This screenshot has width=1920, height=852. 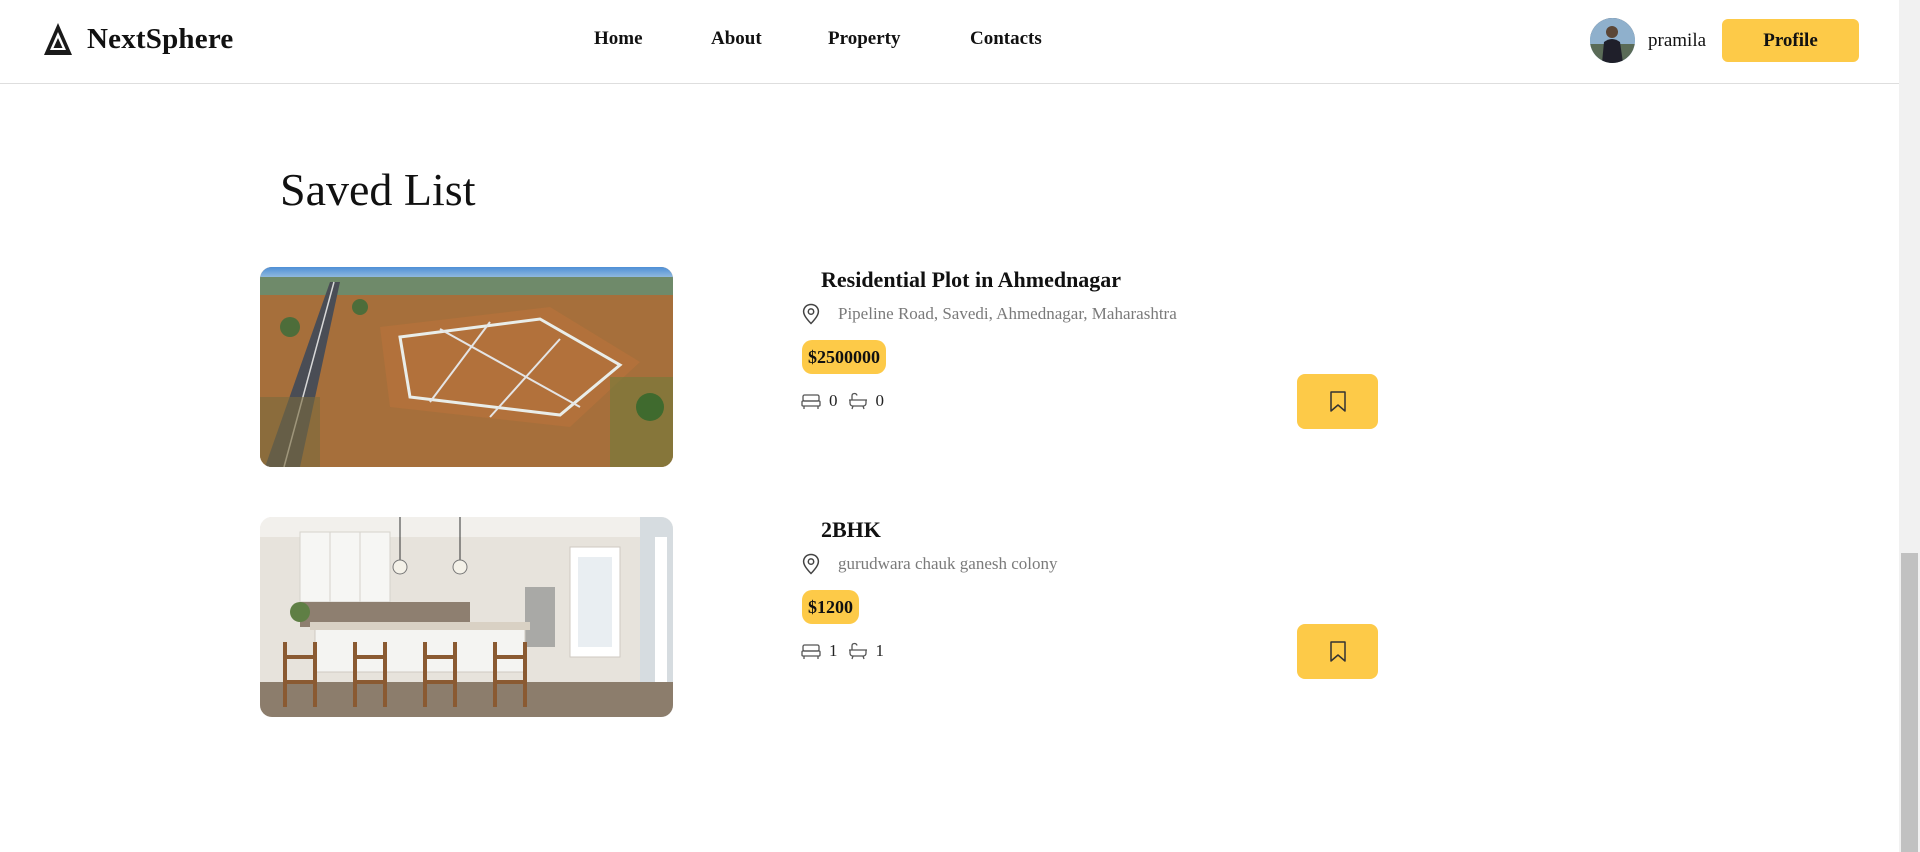 I want to click on avatar, so click(x=1612, y=40).